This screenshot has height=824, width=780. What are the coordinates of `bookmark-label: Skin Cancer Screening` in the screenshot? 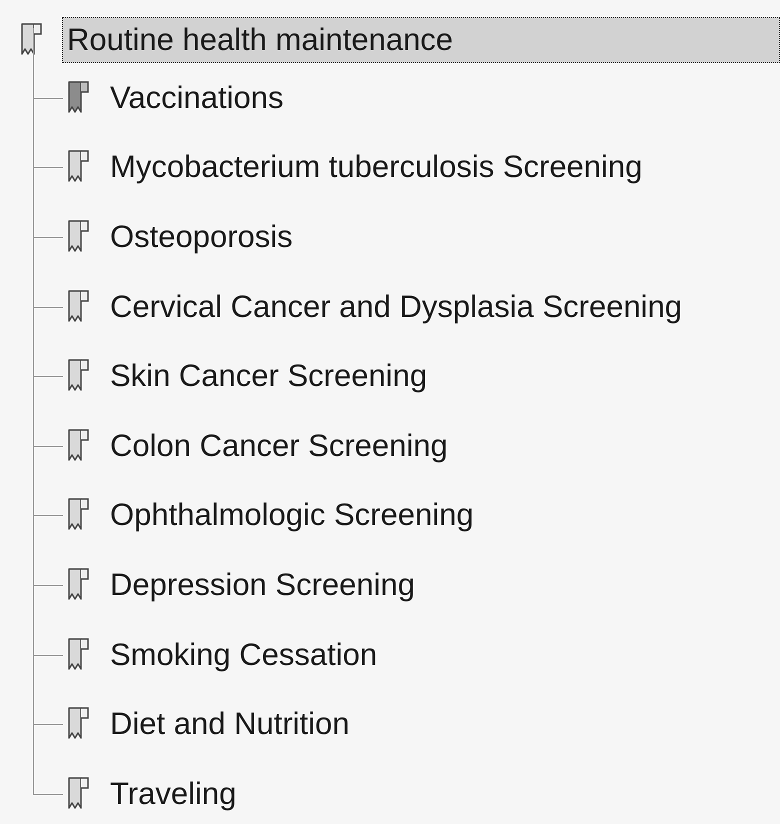 It's located at (268, 376).